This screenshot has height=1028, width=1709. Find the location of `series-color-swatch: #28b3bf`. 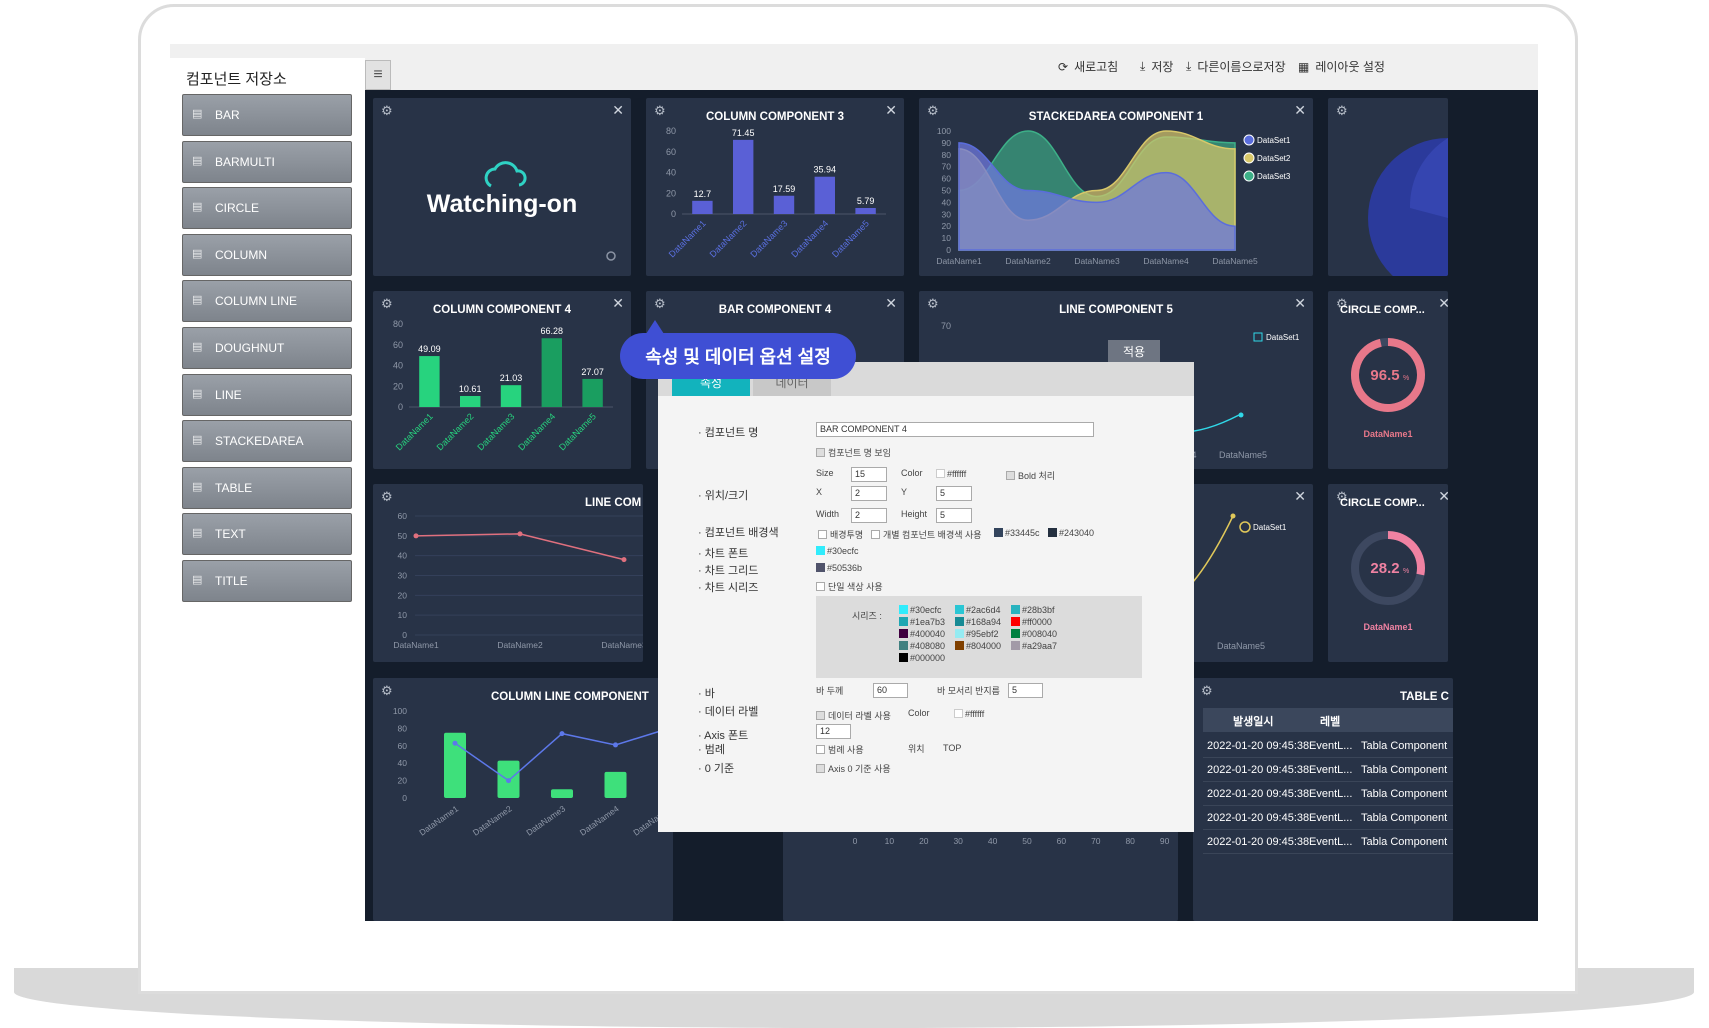

series-color-swatch: #28b3bf is located at coordinates (1033, 610).